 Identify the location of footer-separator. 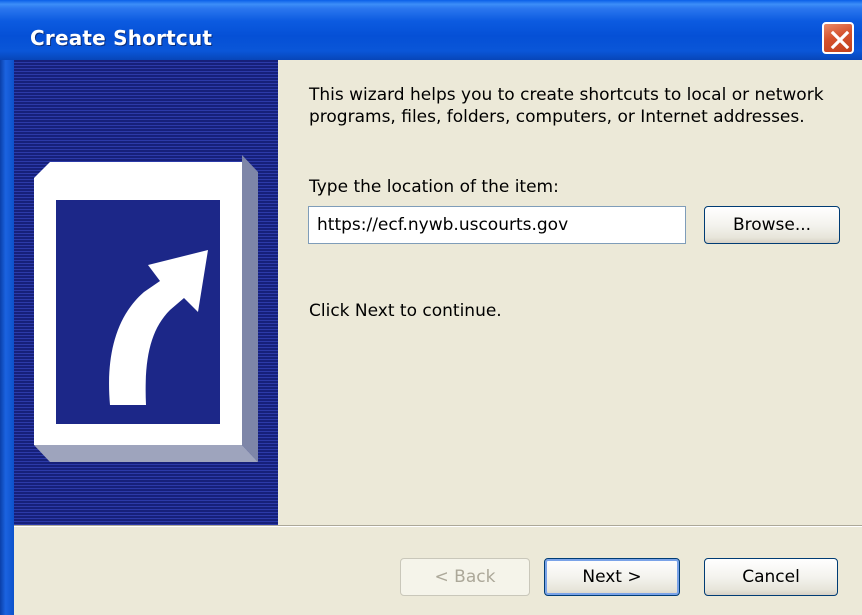
(438, 526).